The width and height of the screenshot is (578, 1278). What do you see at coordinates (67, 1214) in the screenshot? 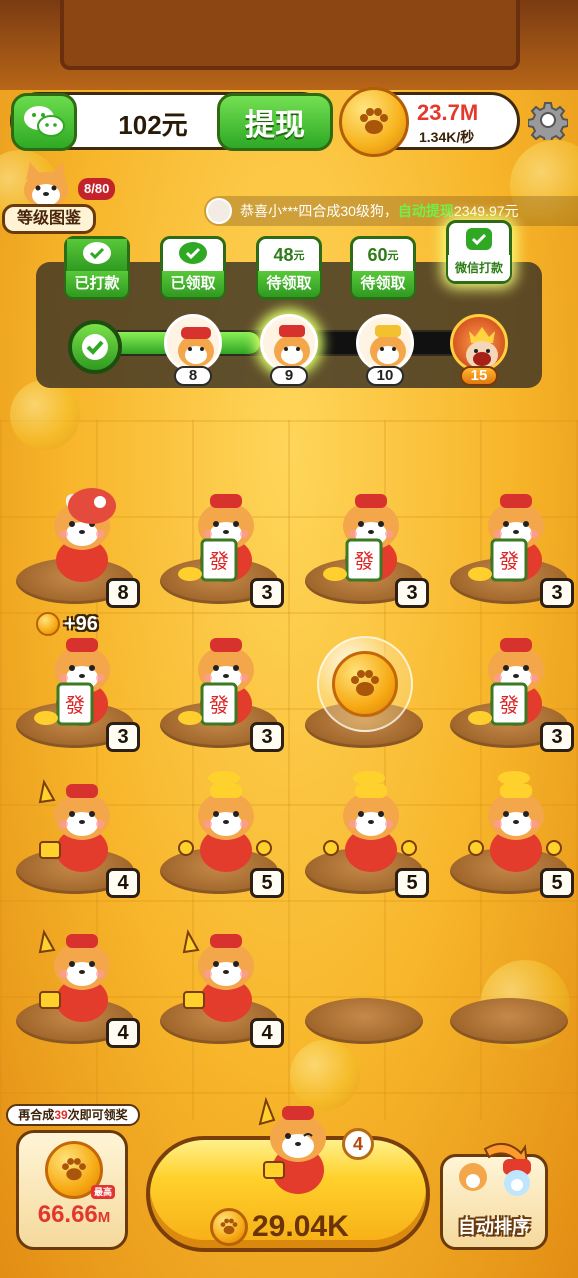
I see `chest-value-number: 66.66` at bounding box center [67, 1214].